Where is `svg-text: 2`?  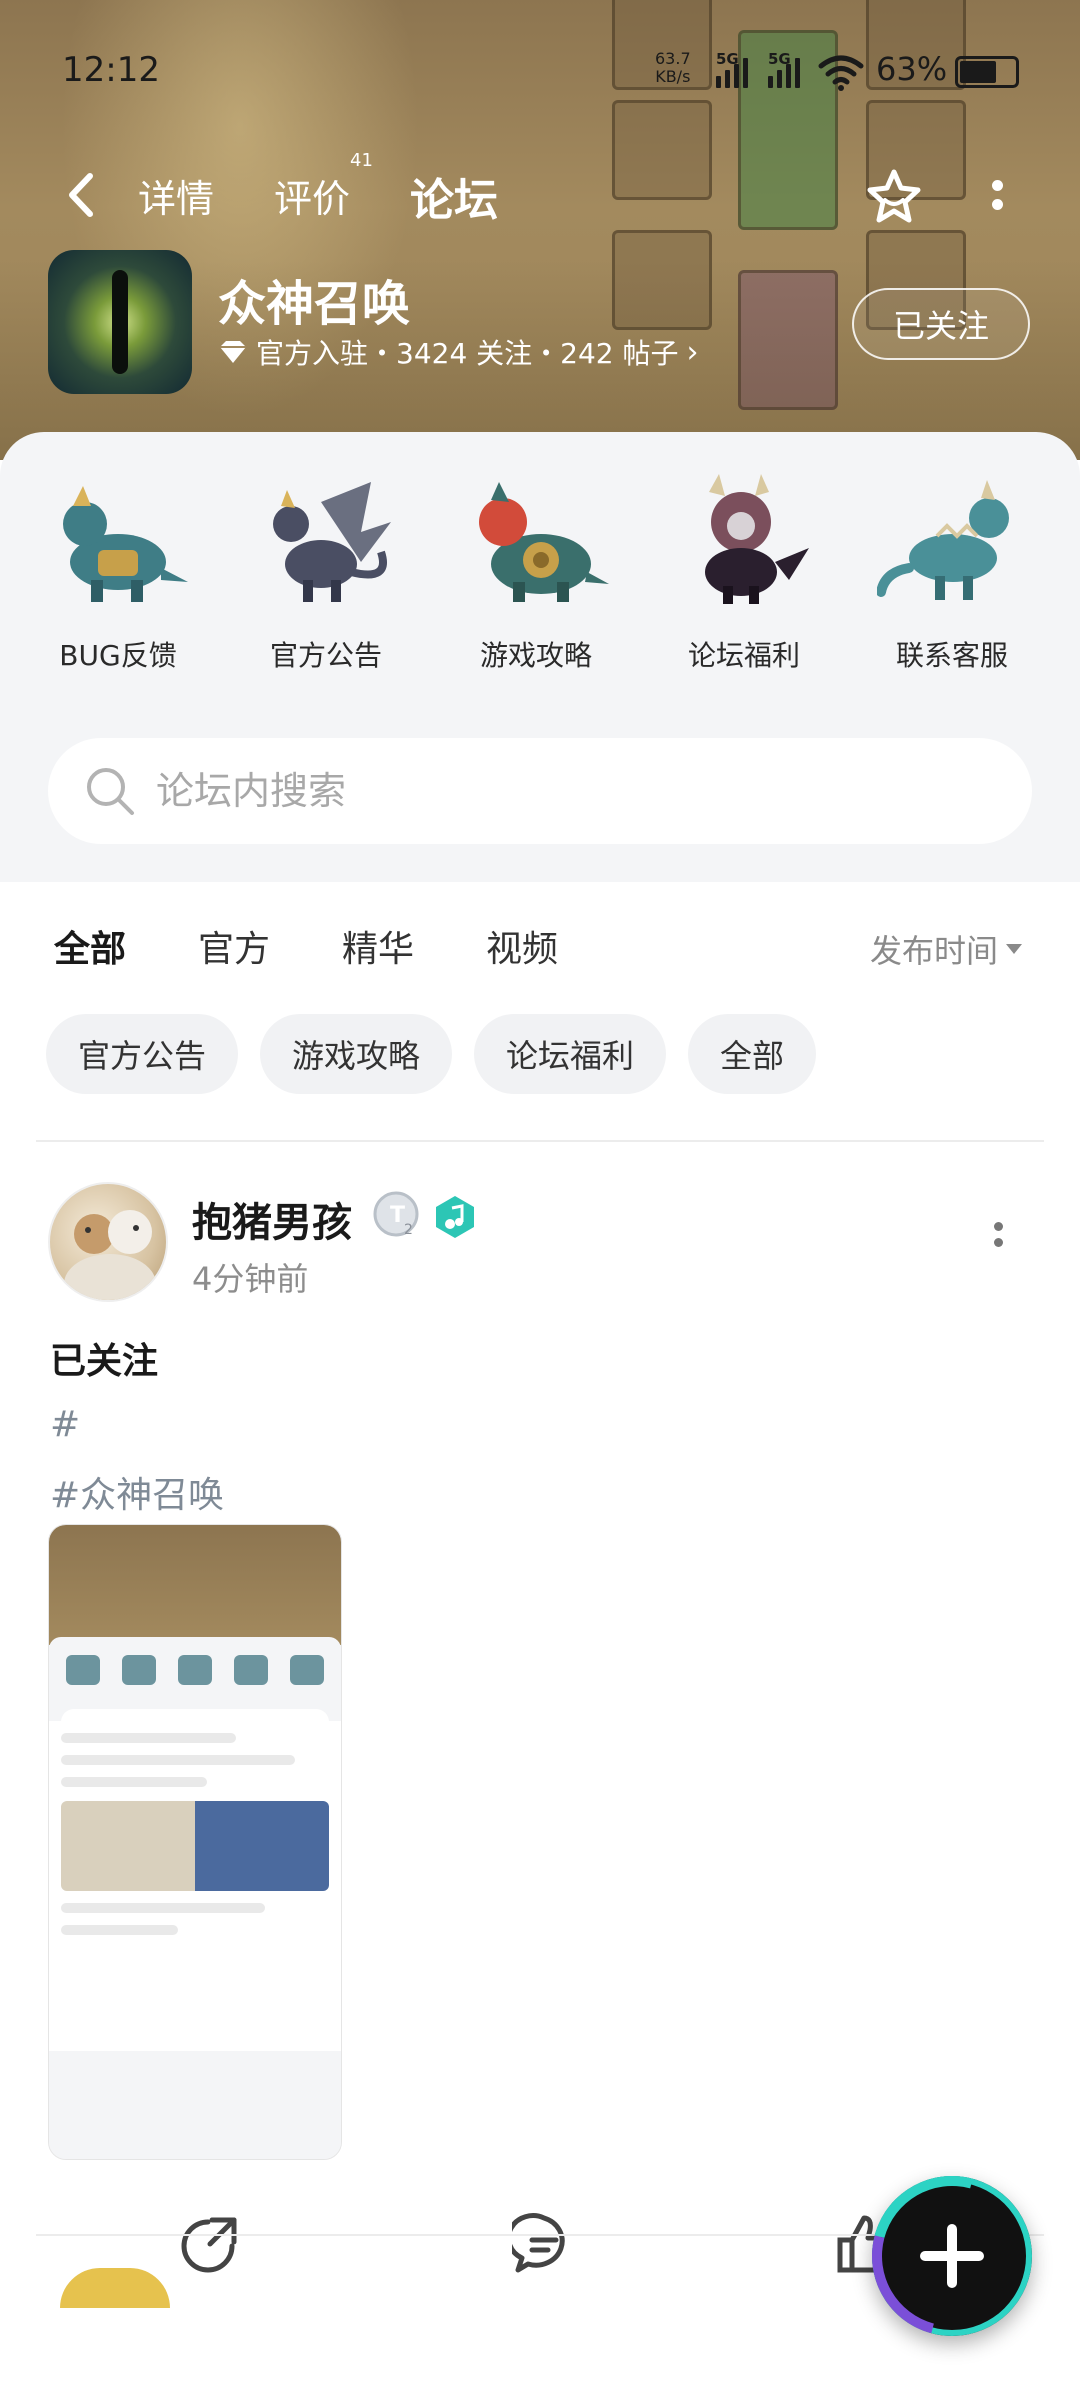 svg-text: 2 is located at coordinates (408, 1230).